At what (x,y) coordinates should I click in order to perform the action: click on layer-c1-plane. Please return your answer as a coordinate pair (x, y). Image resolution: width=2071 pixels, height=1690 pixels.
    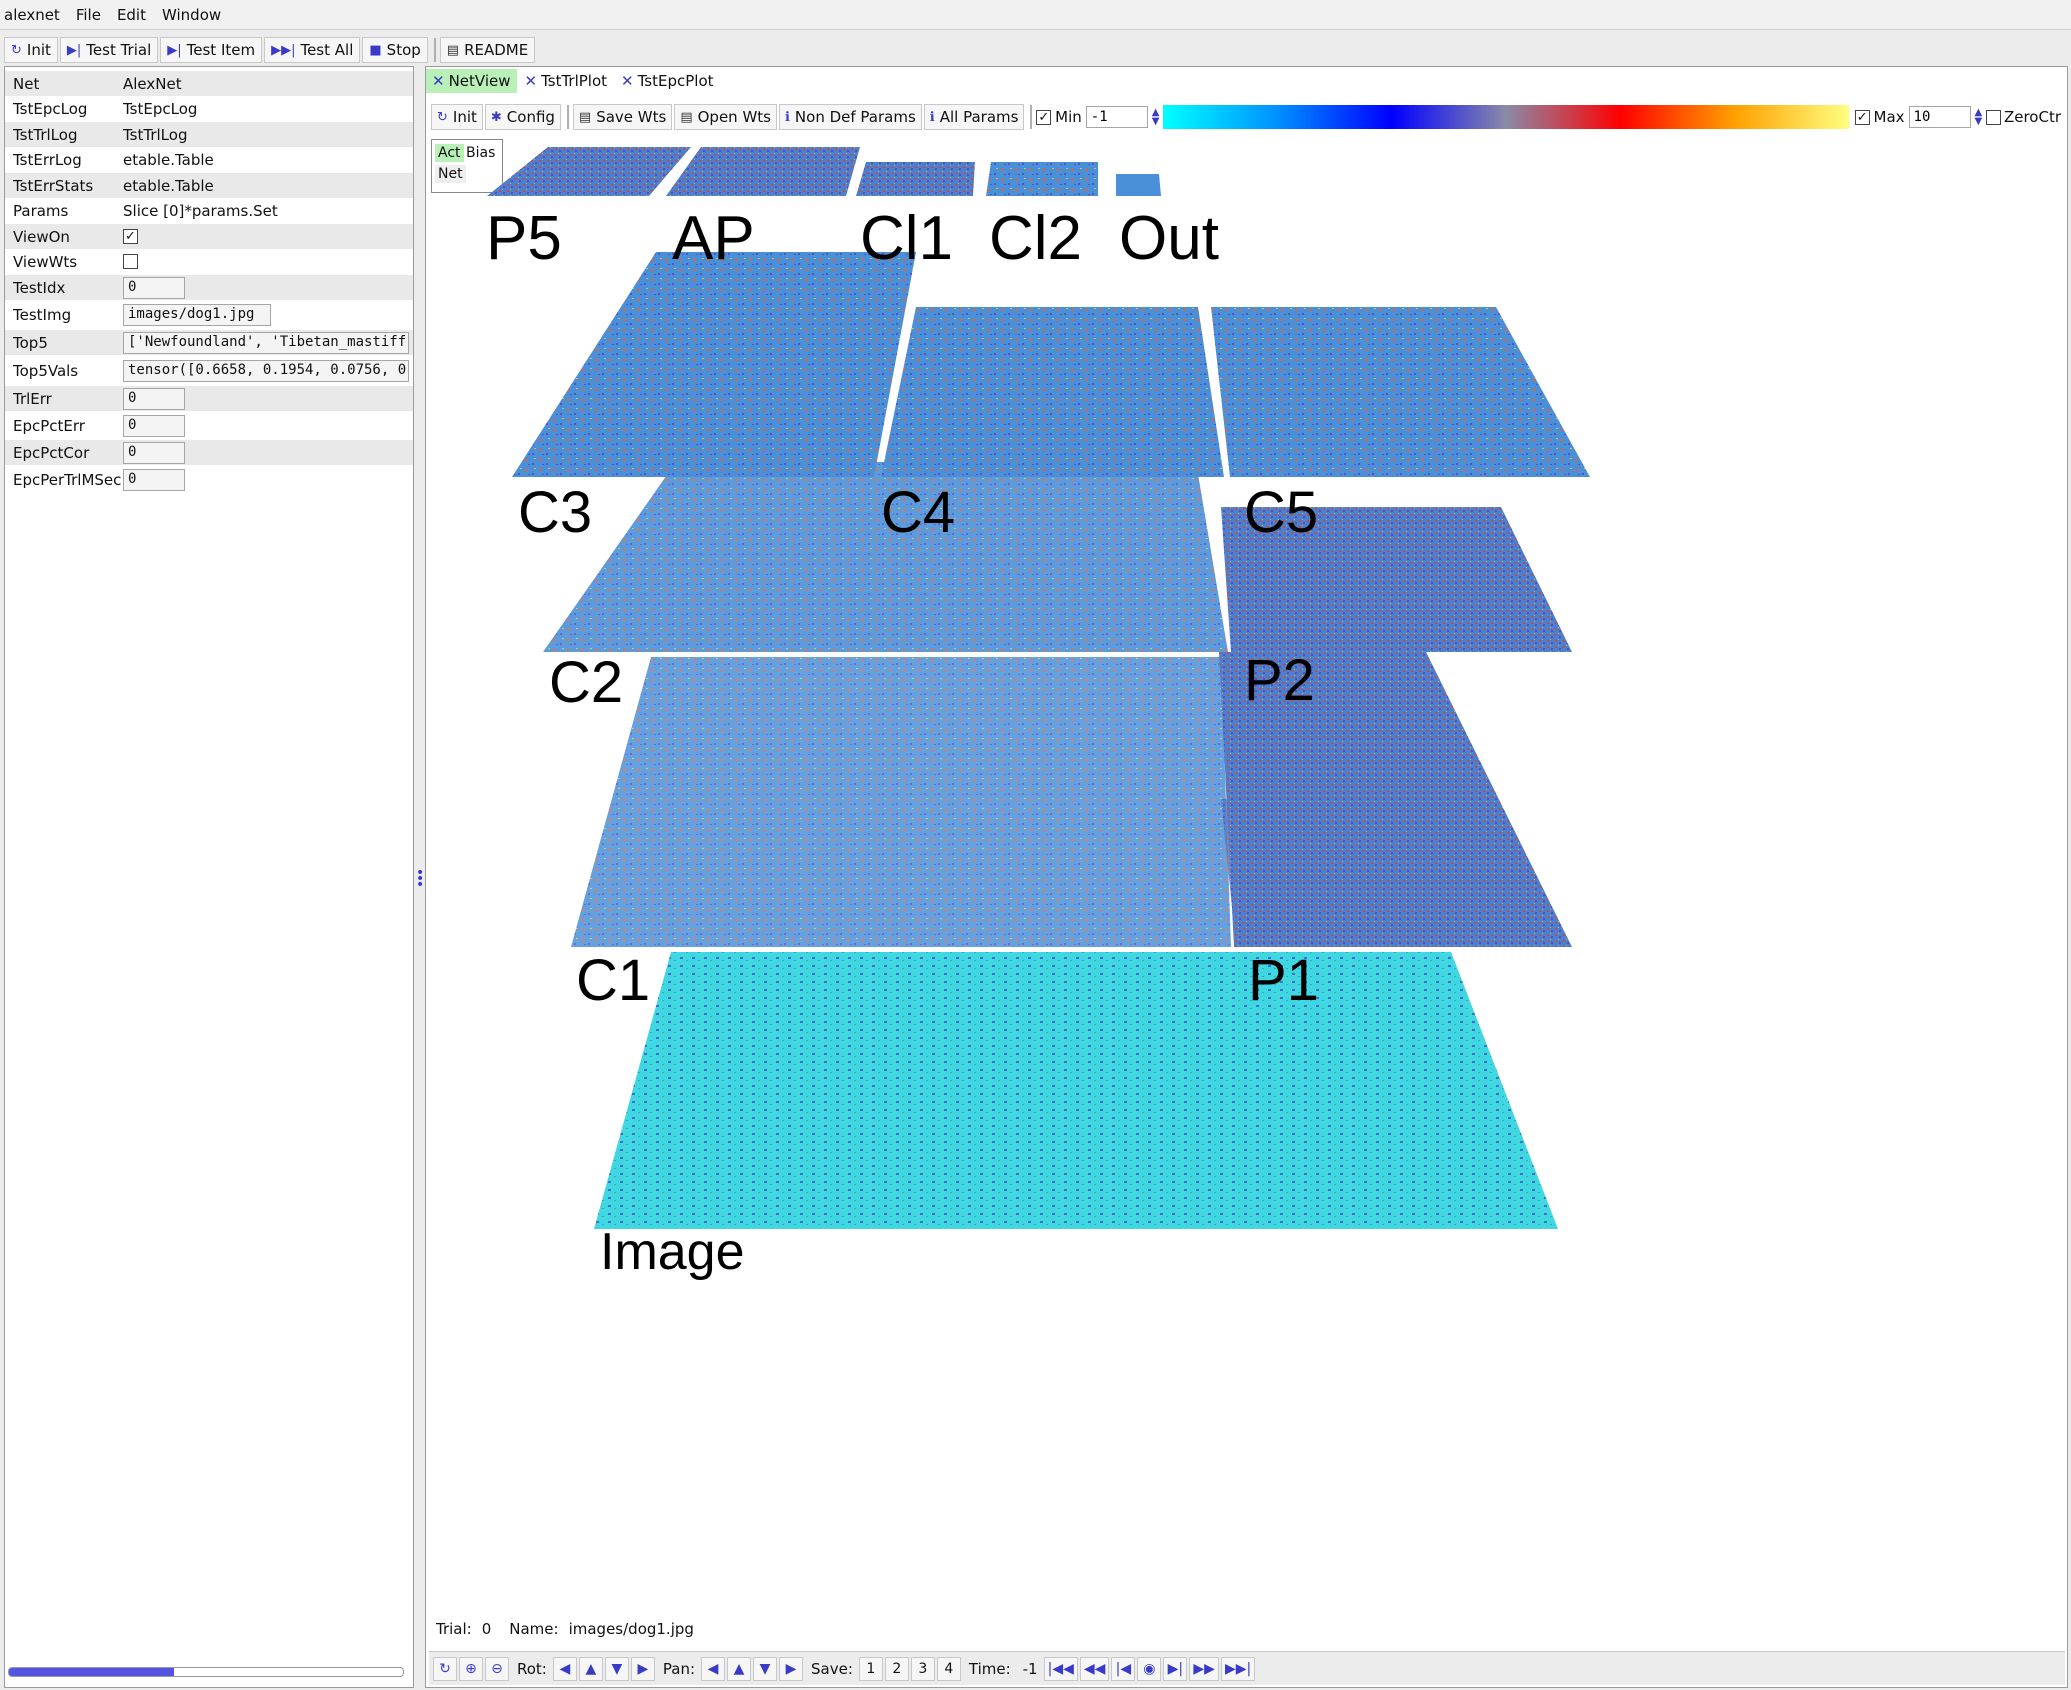
    Looking at the image, I should click on (901, 802).